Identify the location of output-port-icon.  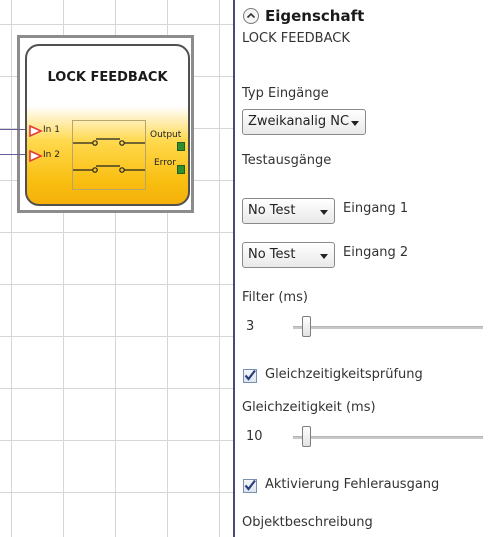
(181, 146).